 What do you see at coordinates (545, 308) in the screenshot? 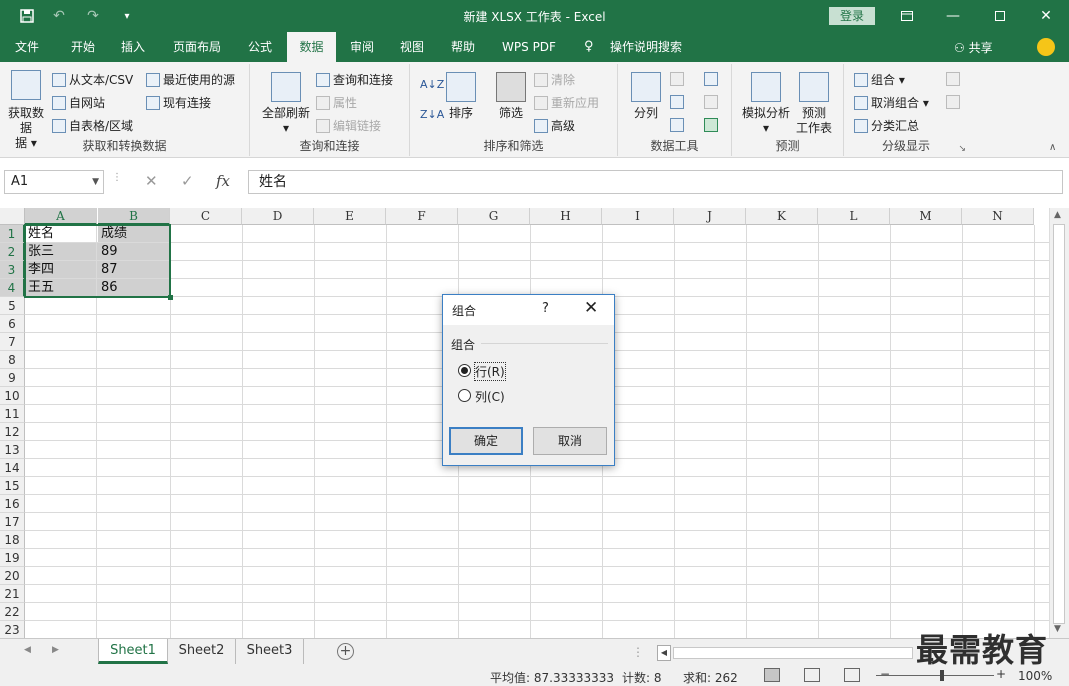
I see `help-button: ?` at bounding box center [545, 308].